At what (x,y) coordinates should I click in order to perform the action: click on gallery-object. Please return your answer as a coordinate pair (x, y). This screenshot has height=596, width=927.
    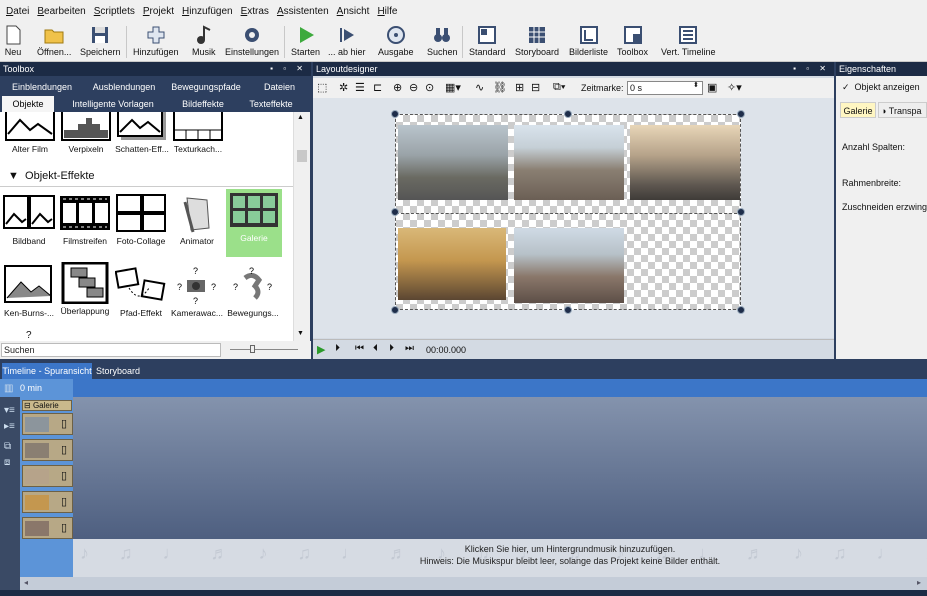
    Looking at the image, I should click on (568, 212).